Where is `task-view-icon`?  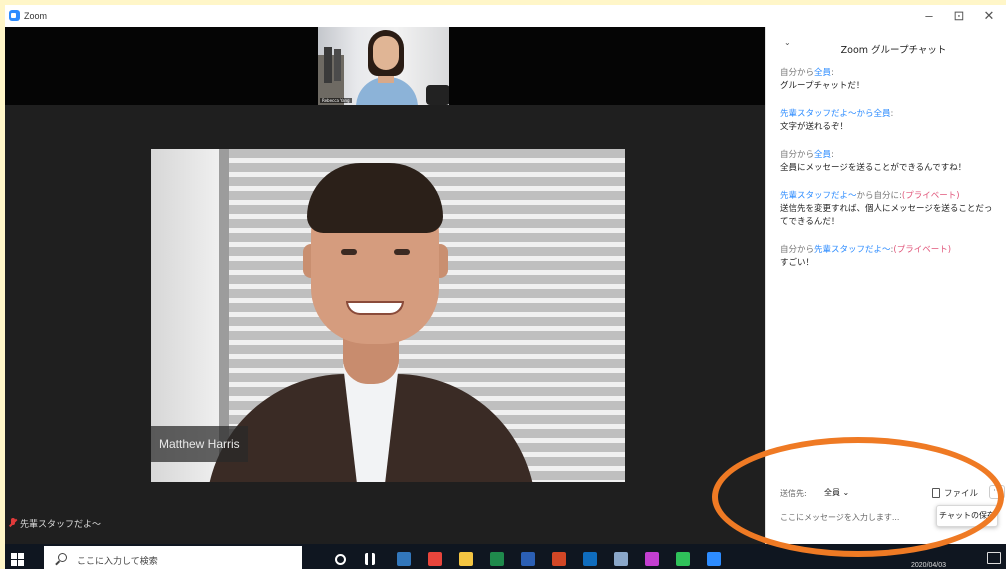
task-view-icon is located at coordinates (370, 559).